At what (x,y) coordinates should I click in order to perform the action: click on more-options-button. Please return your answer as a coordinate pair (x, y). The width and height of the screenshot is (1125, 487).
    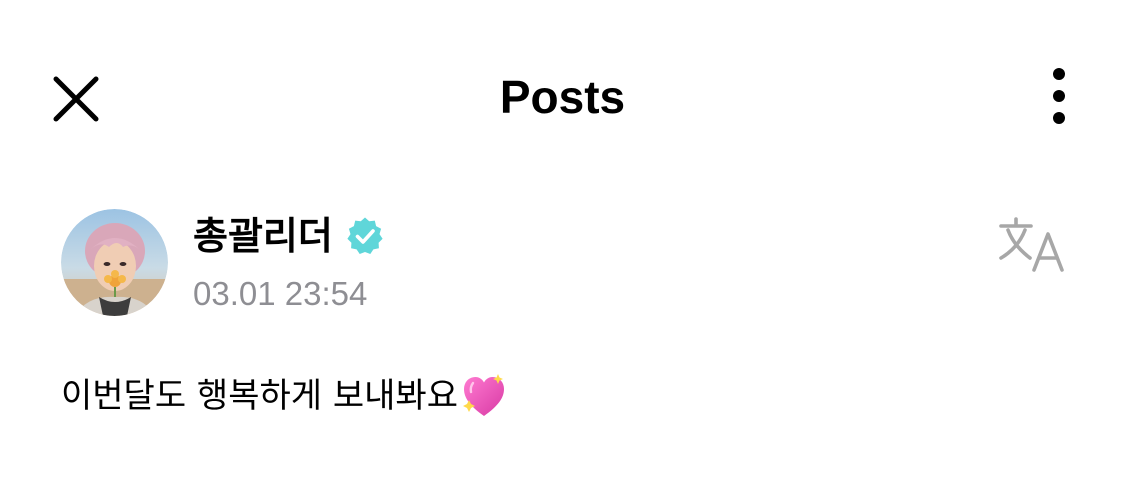
    Looking at the image, I should click on (1059, 96).